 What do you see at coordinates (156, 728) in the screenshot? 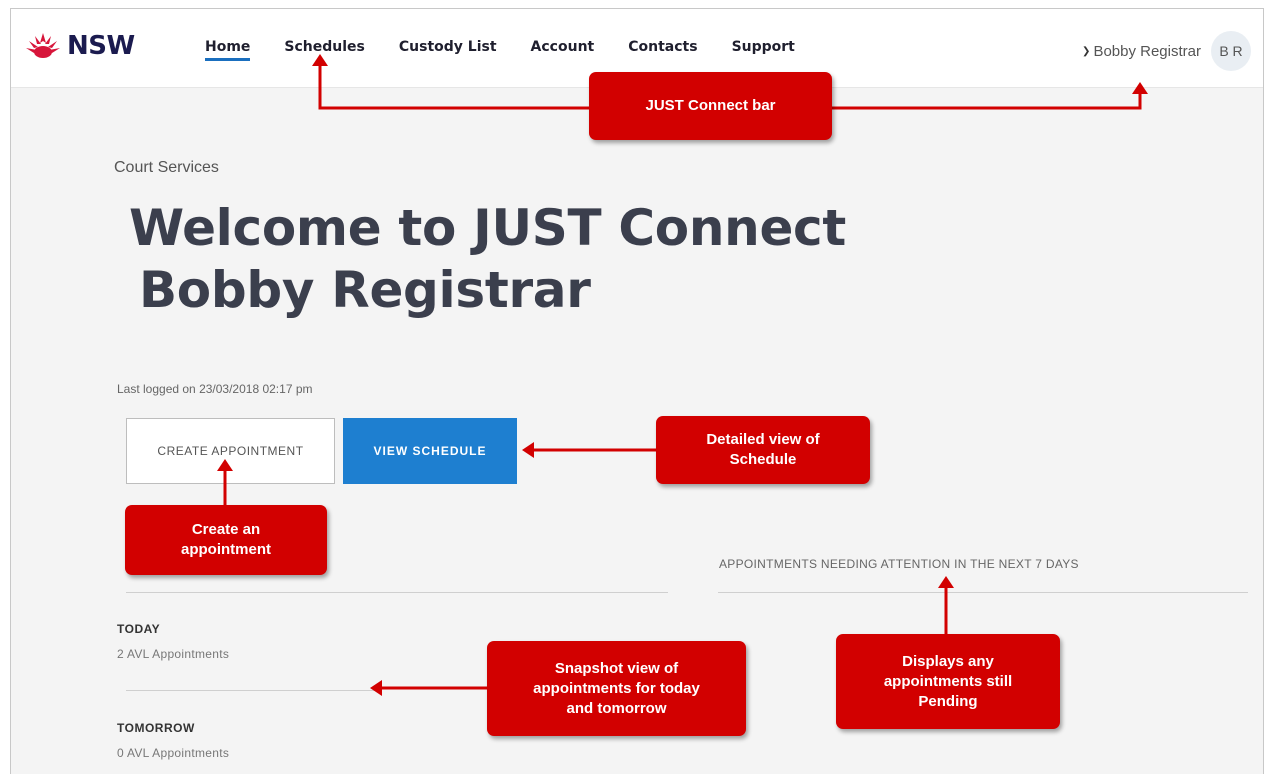
I see `tomorrow-label: TOMORROW` at bounding box center [156, 728].